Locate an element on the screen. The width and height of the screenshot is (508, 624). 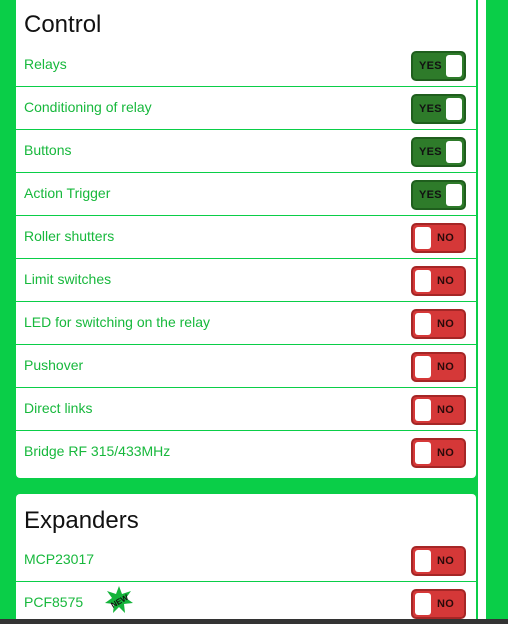
row-label: Pushover is located at coordinates (54, 365).